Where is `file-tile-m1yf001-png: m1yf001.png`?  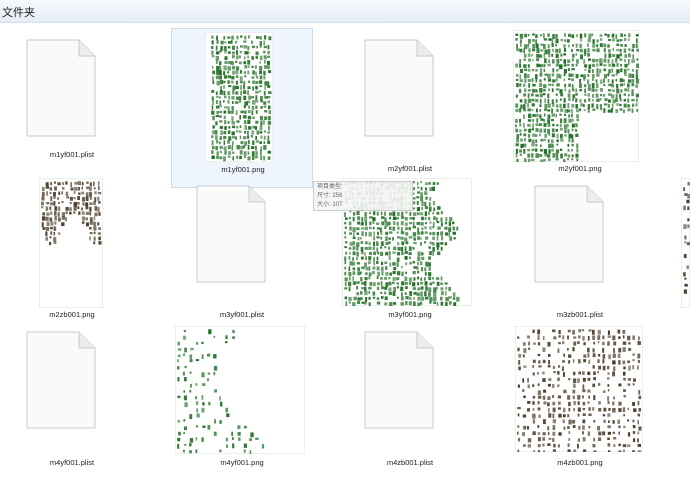 file-tile-m1yf001-png: m1yf001.png is located at coordinates (242, 108).